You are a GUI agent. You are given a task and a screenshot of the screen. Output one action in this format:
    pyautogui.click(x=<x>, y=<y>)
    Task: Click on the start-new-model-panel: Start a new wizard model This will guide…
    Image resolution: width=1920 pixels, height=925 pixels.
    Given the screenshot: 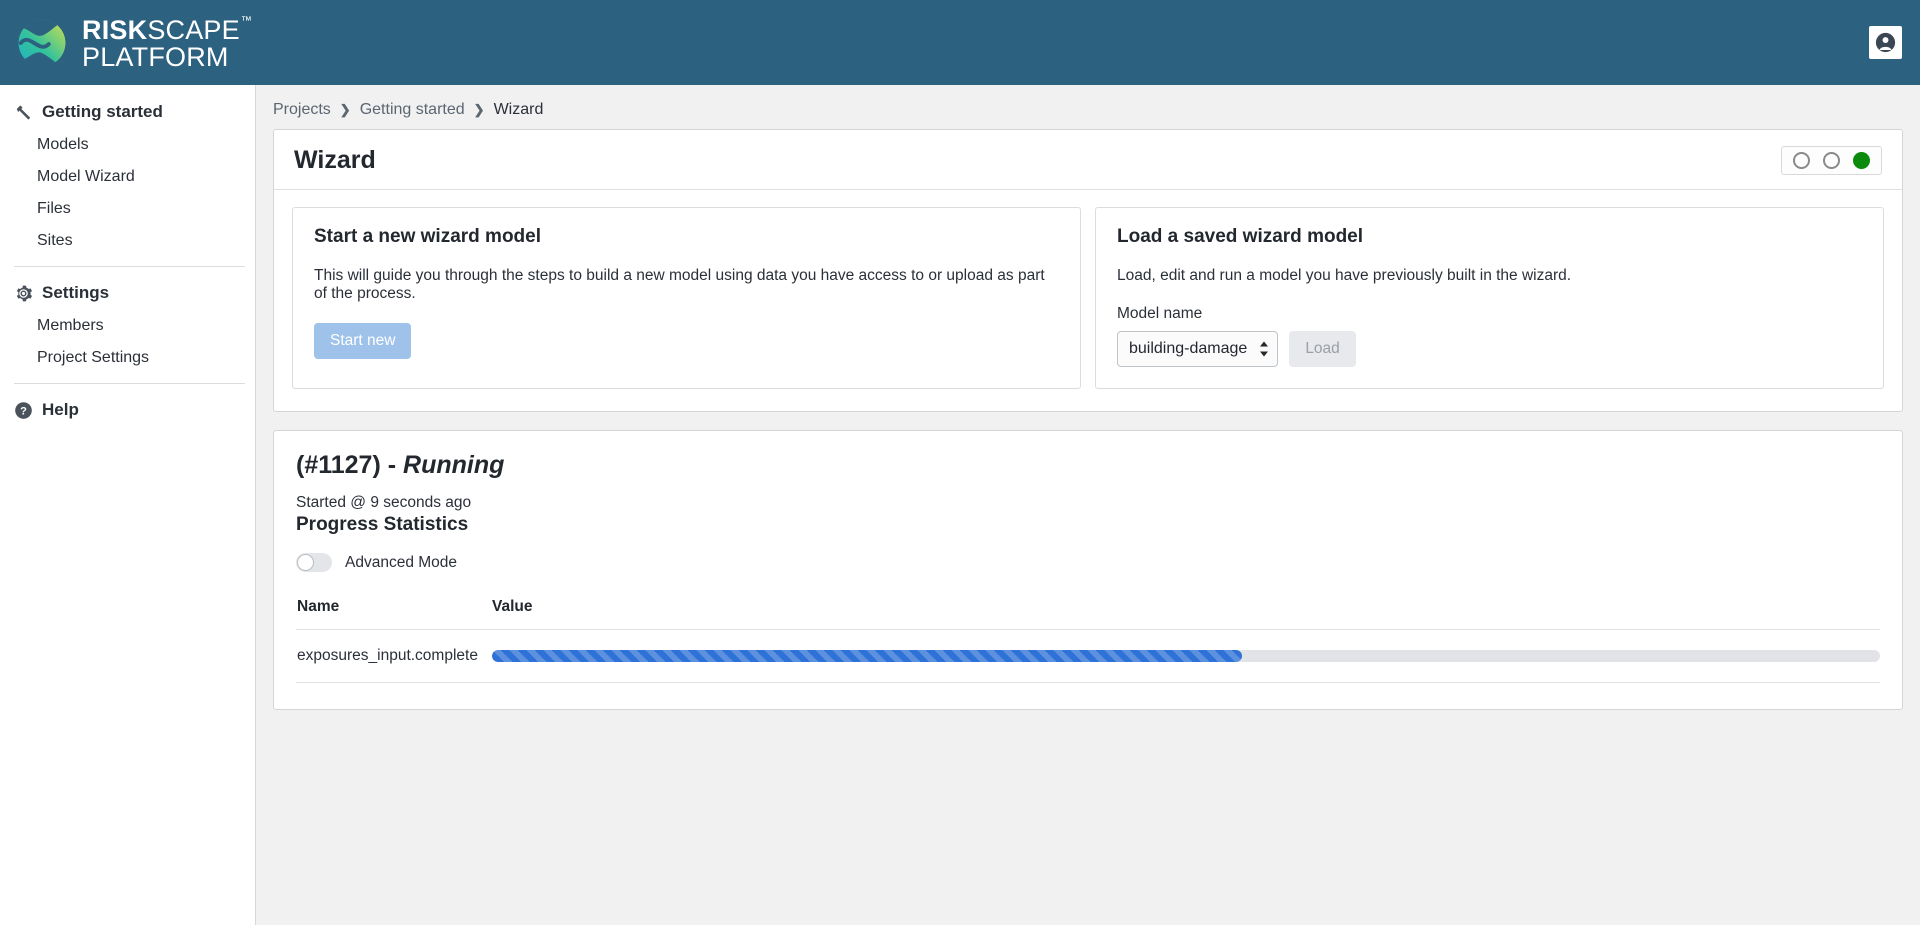 What is the action you would take?
    pyautogui.click(x=686, y=298)
    